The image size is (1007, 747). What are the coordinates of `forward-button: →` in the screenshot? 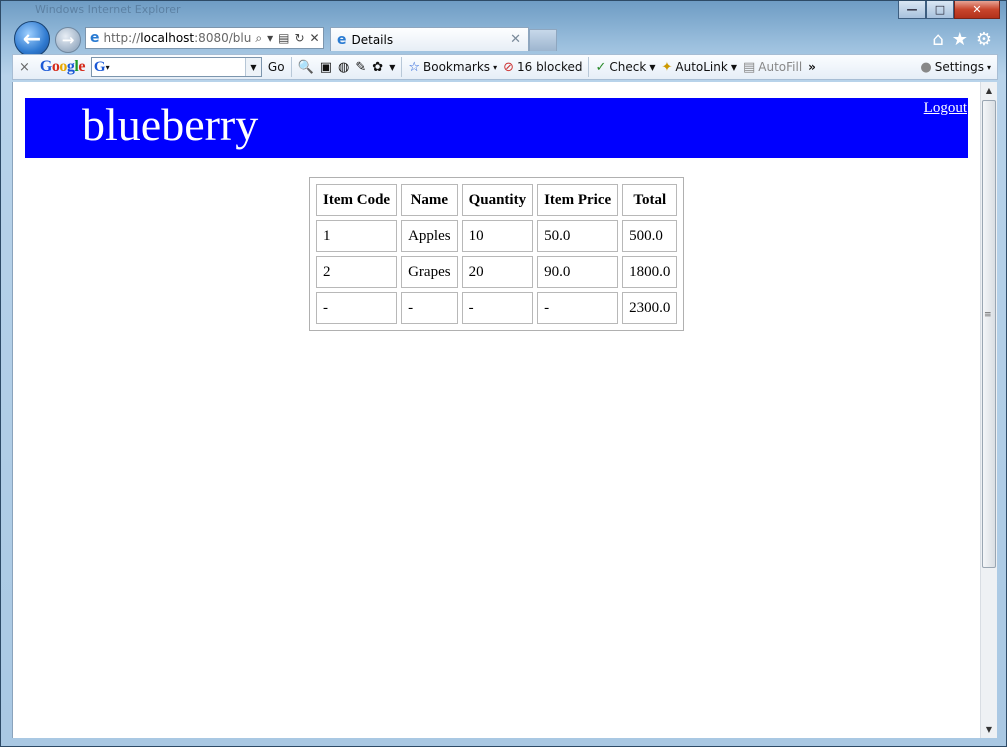 It's located at (68, 40).